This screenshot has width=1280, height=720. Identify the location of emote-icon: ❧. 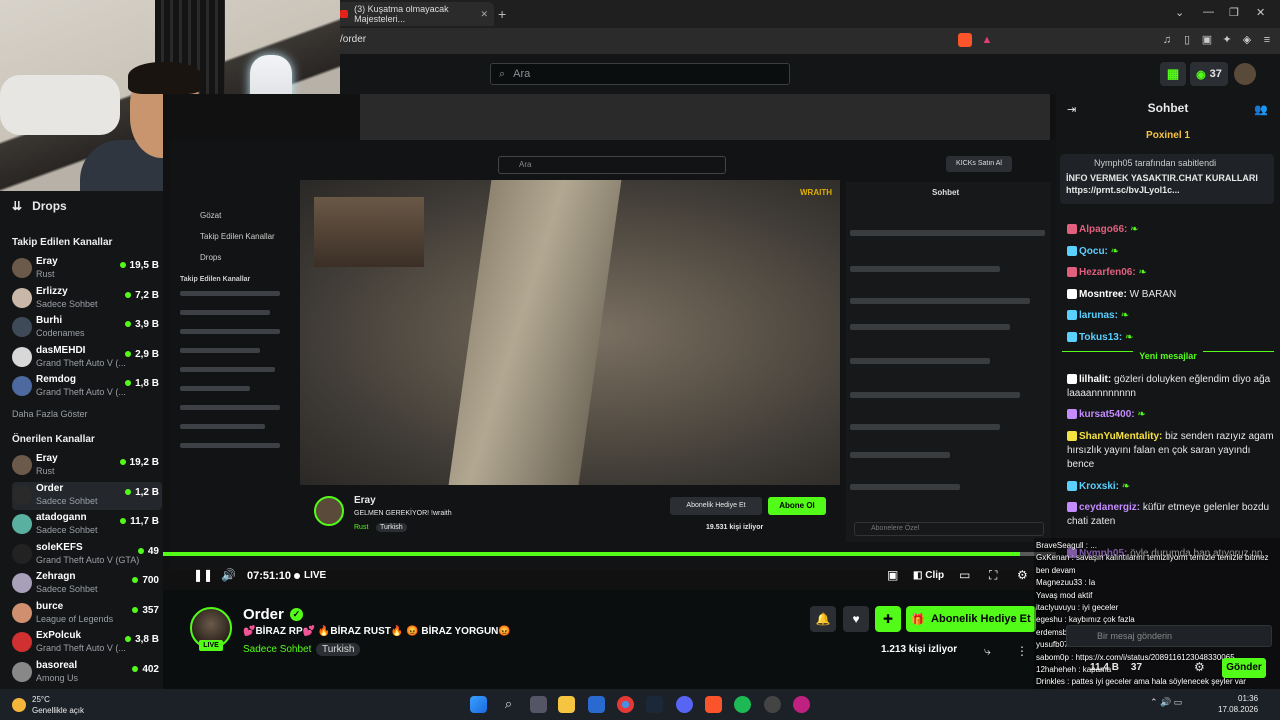
(1142, 272).